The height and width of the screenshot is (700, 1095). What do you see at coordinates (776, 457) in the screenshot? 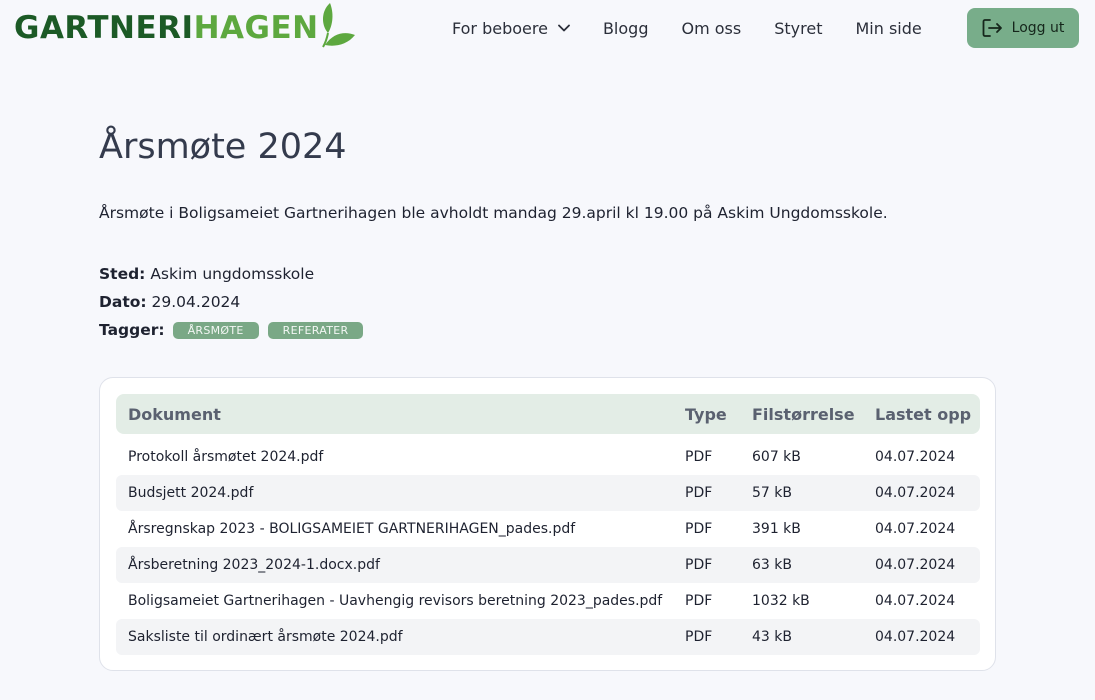
I see `document-size: 607 kB` at bounding box center [776, 457].